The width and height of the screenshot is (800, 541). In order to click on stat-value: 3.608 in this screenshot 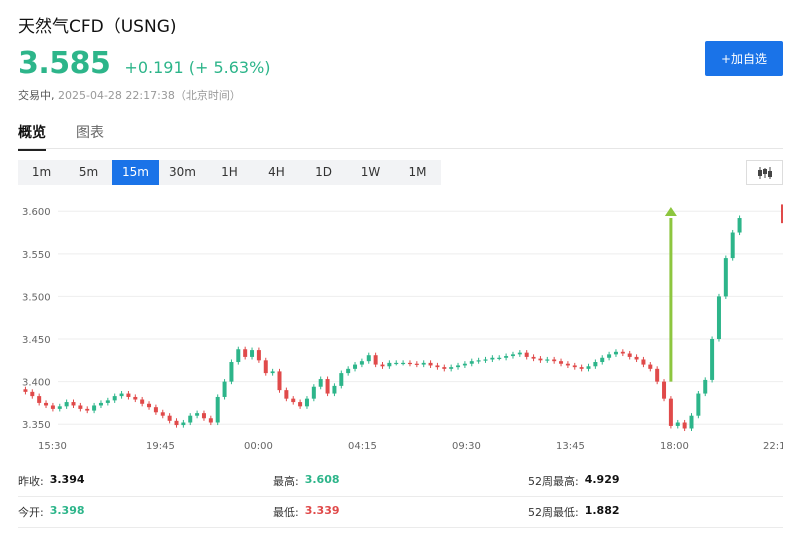, I will do `click(322, 479)`.